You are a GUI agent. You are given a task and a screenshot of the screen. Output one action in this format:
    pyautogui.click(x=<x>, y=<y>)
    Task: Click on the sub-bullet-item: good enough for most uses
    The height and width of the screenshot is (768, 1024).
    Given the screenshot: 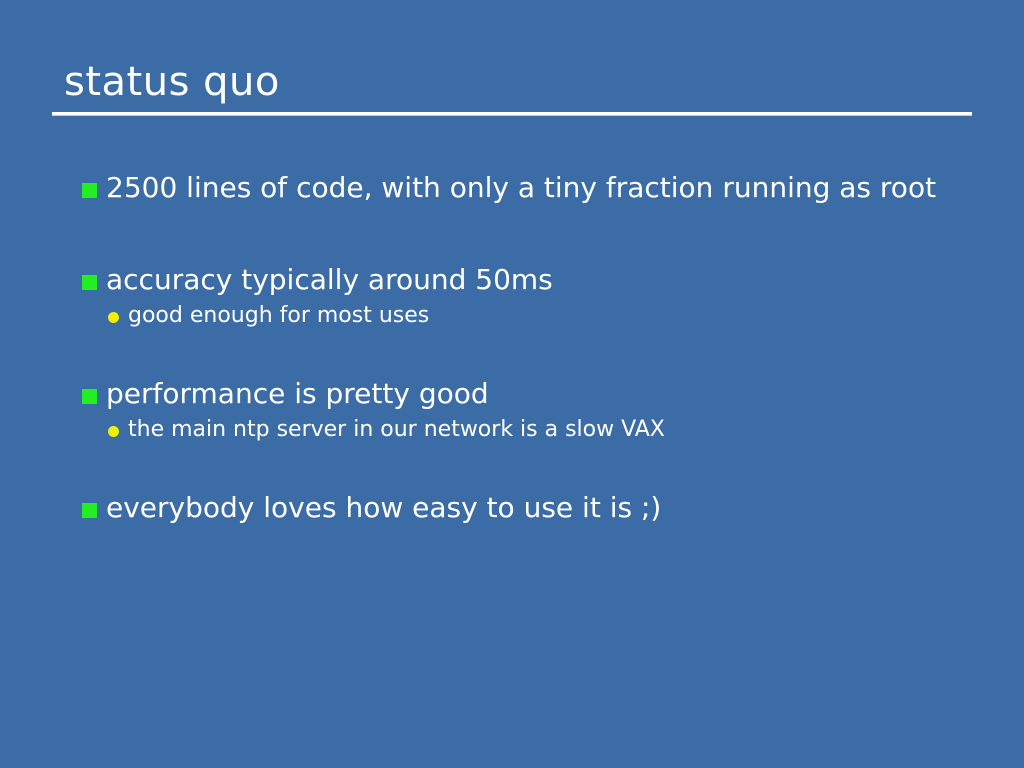 What is the action you would take?
    pyautogui.click(x=533, y=316)
    